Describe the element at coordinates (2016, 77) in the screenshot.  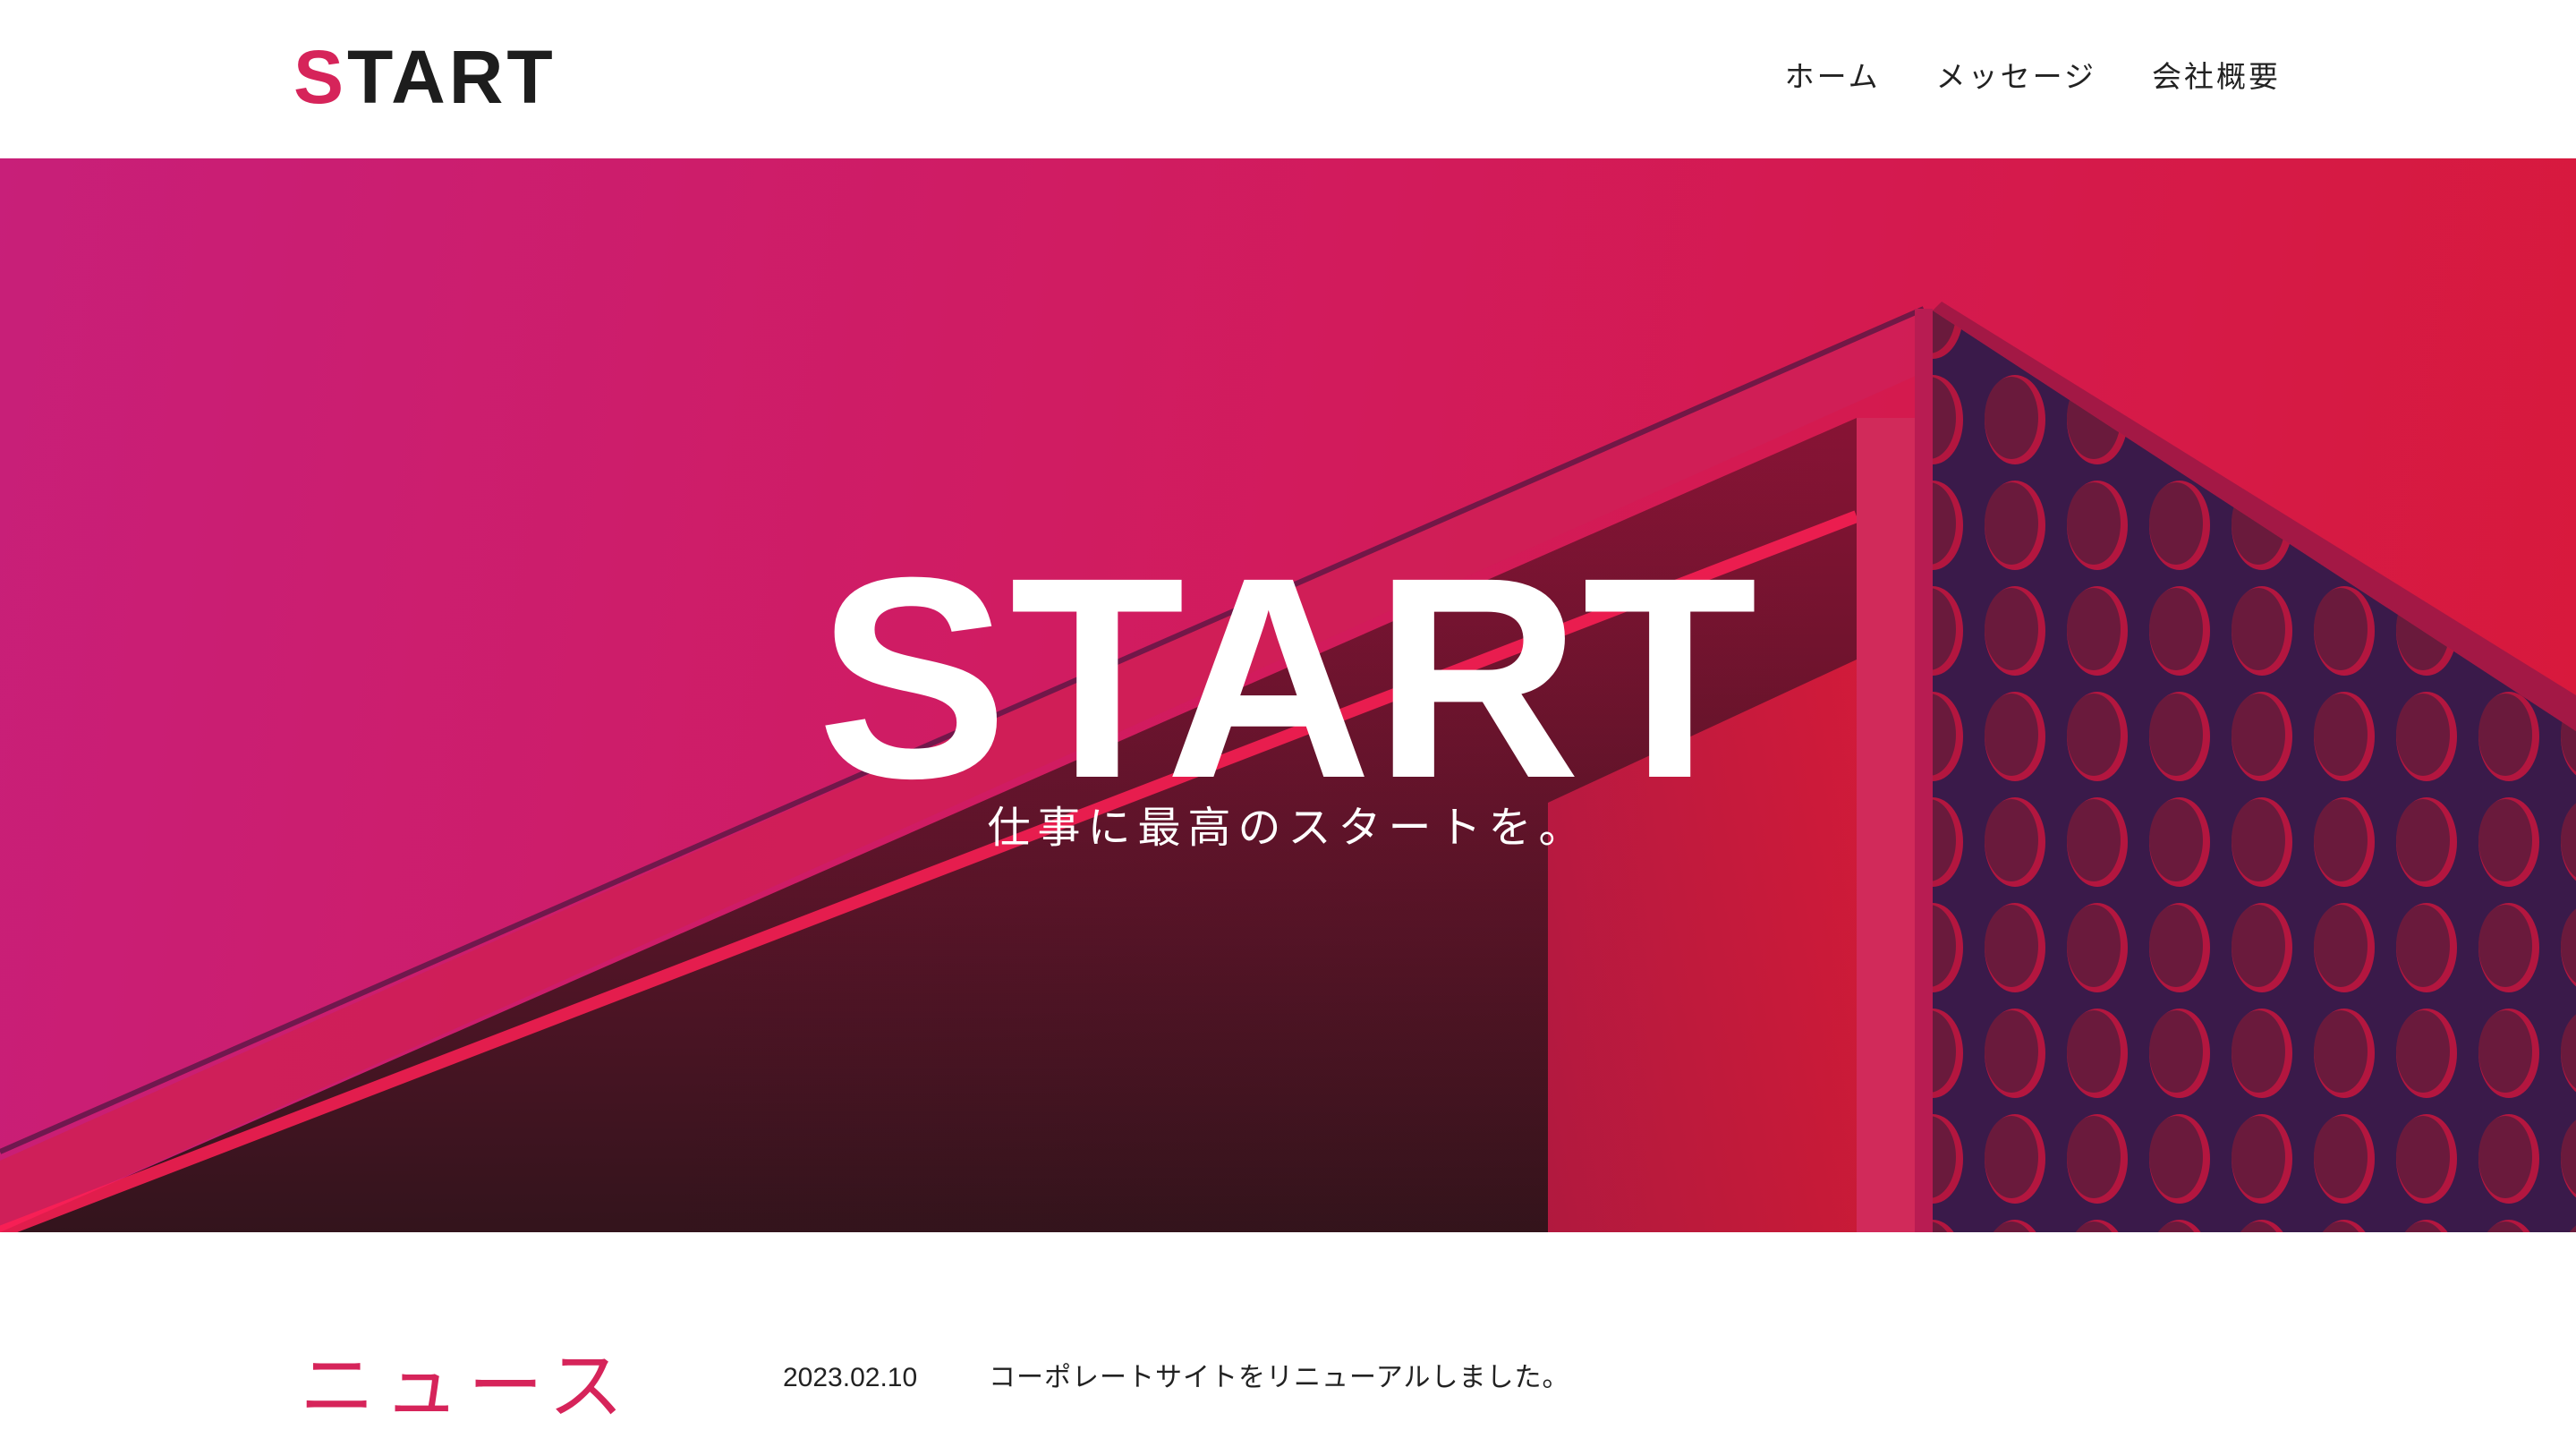
I see `nav-item-message: メッセージ` at that location.